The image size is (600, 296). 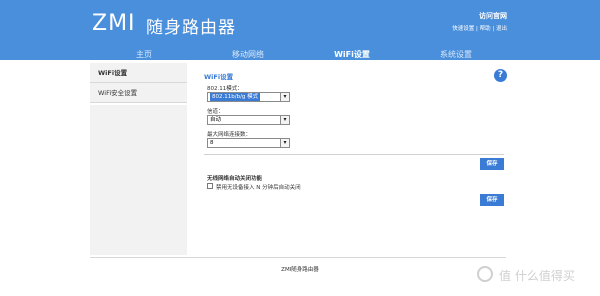 What do you see at coordinates (216, 120) in the screenshot?
I see `channel-select-value: 自动` at bounding box center [216, 120].